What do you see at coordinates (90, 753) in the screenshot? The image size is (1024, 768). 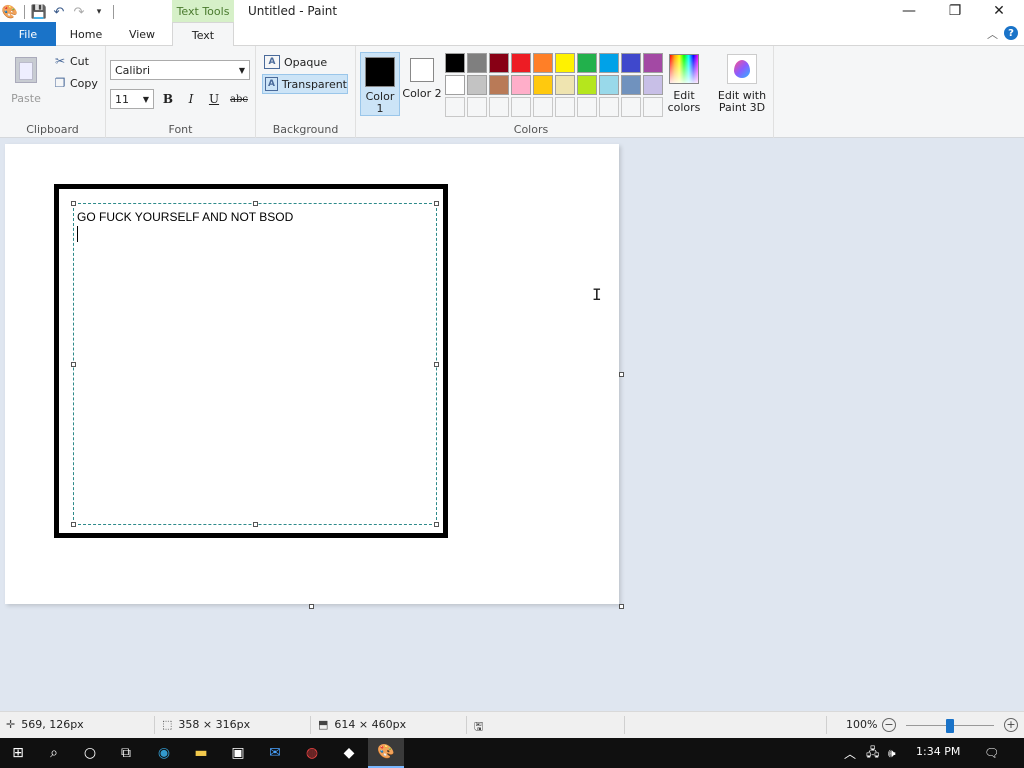 I see `cortana-icon: ○` at bounding box center [90, 753].